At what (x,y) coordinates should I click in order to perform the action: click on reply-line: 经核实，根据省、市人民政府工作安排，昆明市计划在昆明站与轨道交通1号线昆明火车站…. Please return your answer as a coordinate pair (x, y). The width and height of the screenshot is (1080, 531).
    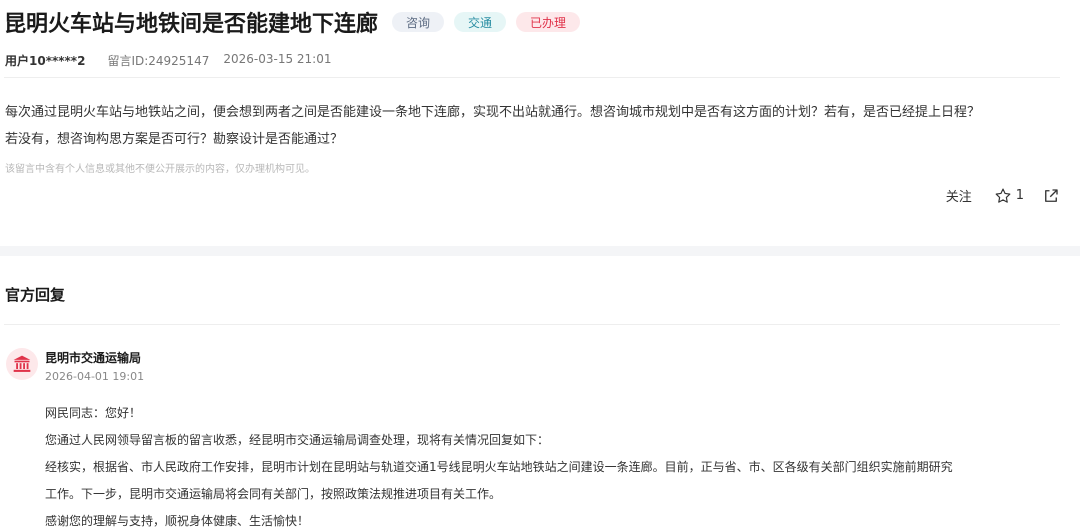
    Looking at the image, I should click on (499, 467).